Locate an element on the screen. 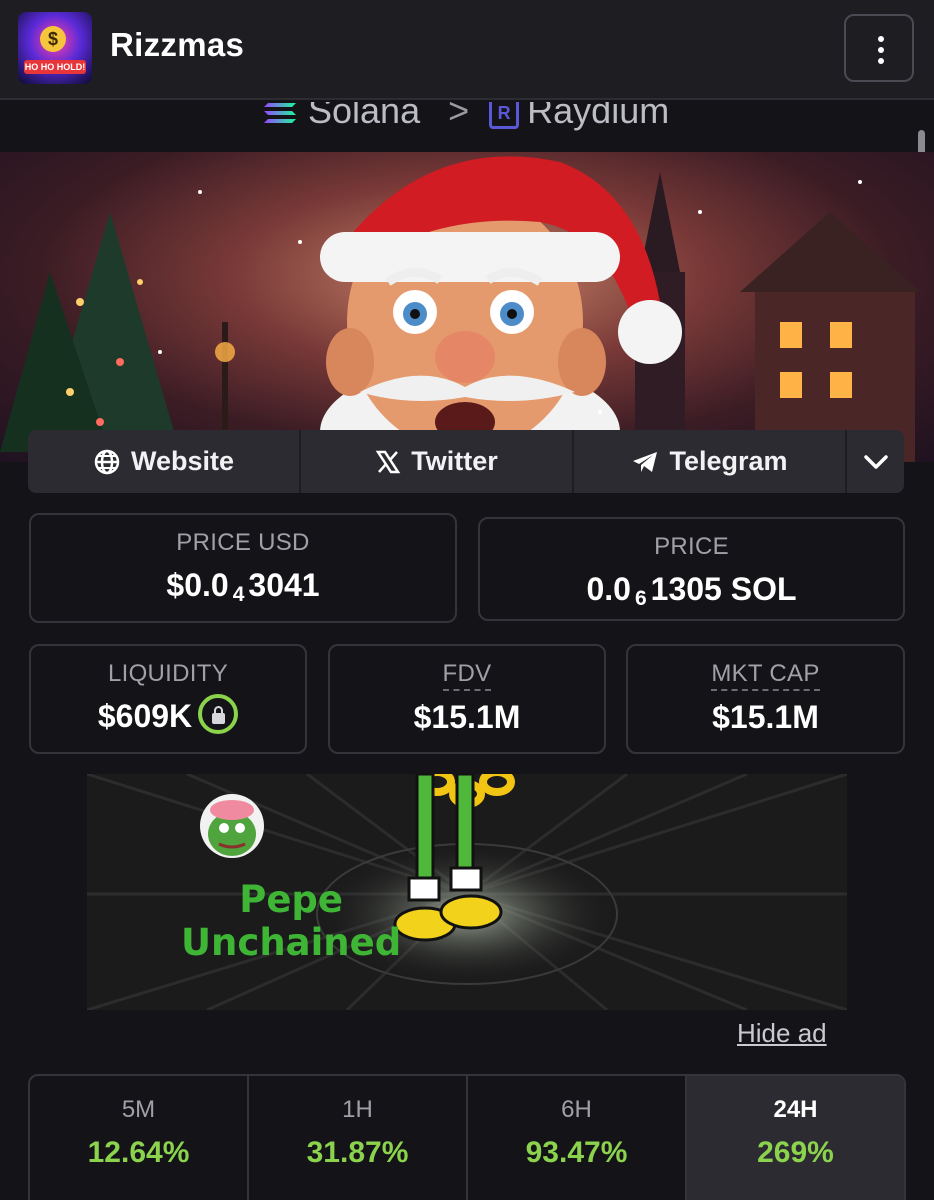  social-links-bar: Website Twitter Telegram is located at coordinates (466, 461).